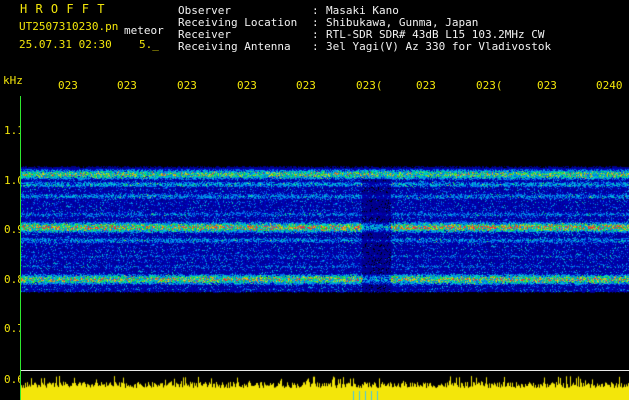 This screenshot has height=400, width=629. Describe the element at coordinates (315, 46) in the screenshot. I see `antenna-colon: :` at that location.